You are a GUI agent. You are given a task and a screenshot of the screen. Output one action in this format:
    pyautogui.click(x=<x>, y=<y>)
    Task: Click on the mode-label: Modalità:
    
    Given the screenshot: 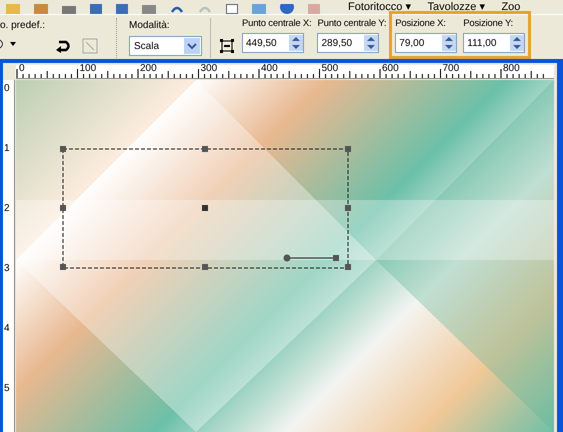 What is the action you would take?
    pyautogui.click(x=150, y=26)
    